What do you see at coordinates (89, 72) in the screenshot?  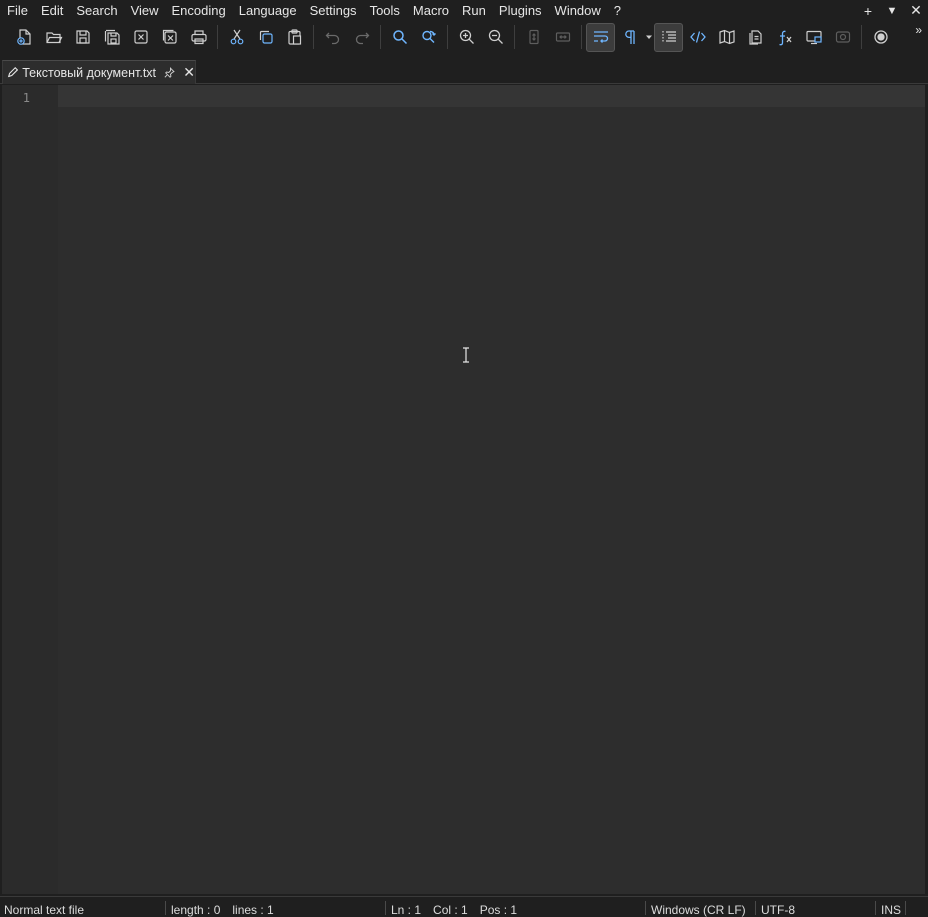 I see `tab-title: Текстовый документ.txt` at bounding box center [89, 72].